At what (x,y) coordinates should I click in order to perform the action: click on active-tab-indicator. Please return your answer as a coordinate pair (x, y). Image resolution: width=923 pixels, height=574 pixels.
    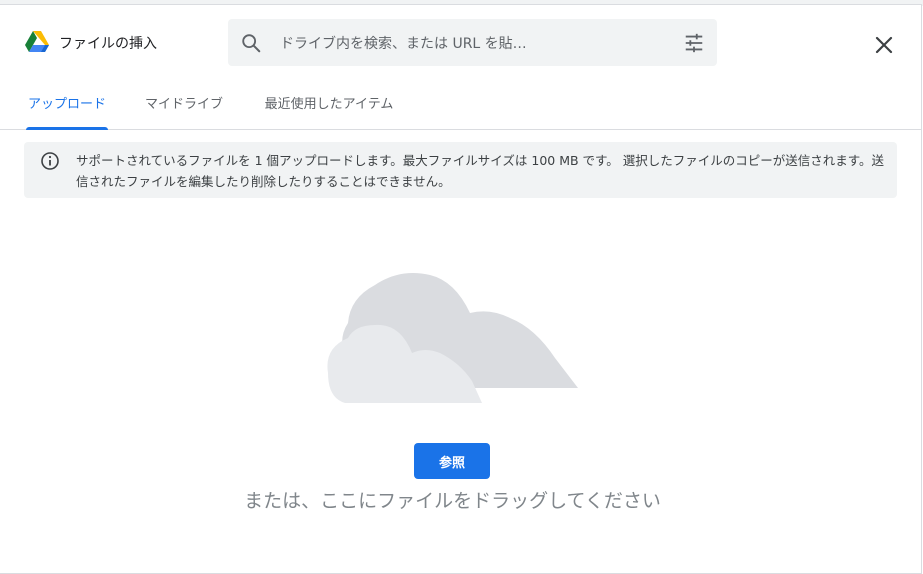
    Looking at the image, I should click on (67, 128).